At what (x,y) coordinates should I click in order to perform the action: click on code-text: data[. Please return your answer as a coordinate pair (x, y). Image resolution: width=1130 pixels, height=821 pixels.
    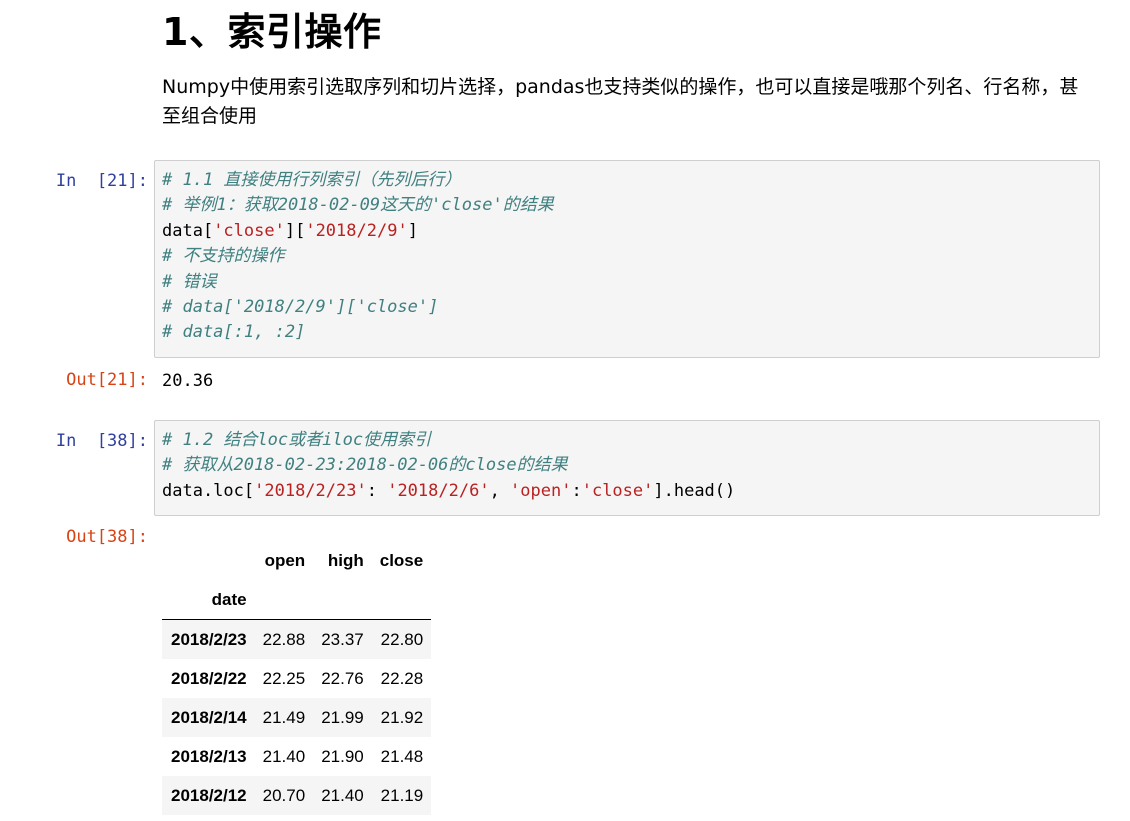
    Looking at the image, I should click on (188, 230).